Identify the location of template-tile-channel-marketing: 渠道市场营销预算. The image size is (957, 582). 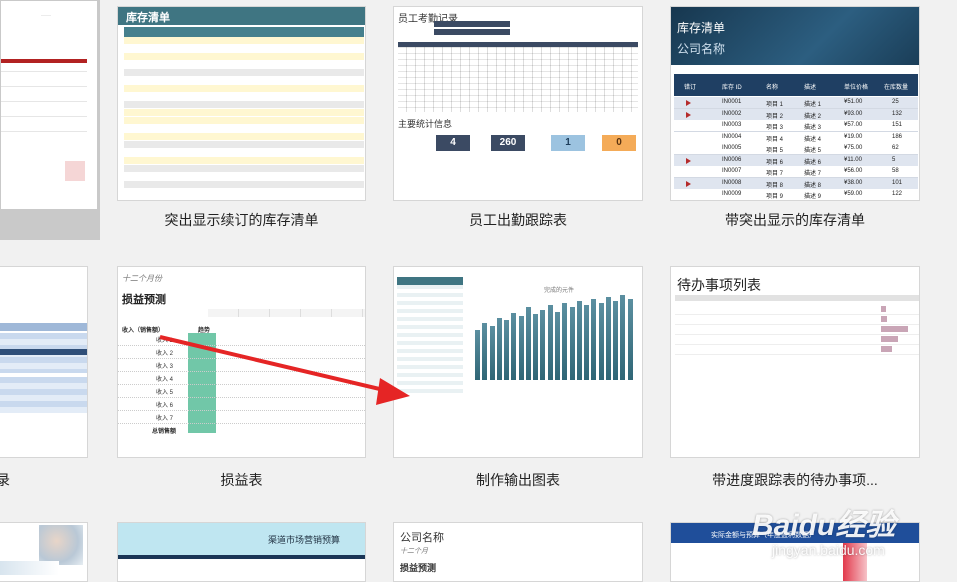
(241, 552).